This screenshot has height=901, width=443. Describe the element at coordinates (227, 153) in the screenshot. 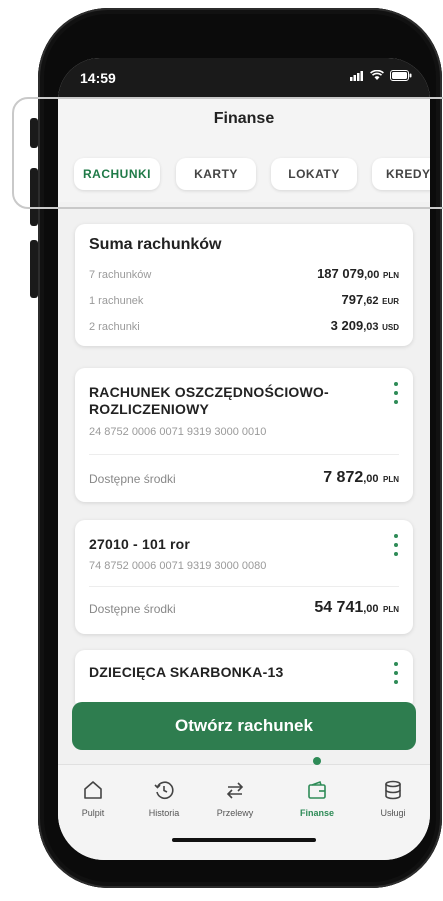

I see `tabs-highlight-frame` at that location.